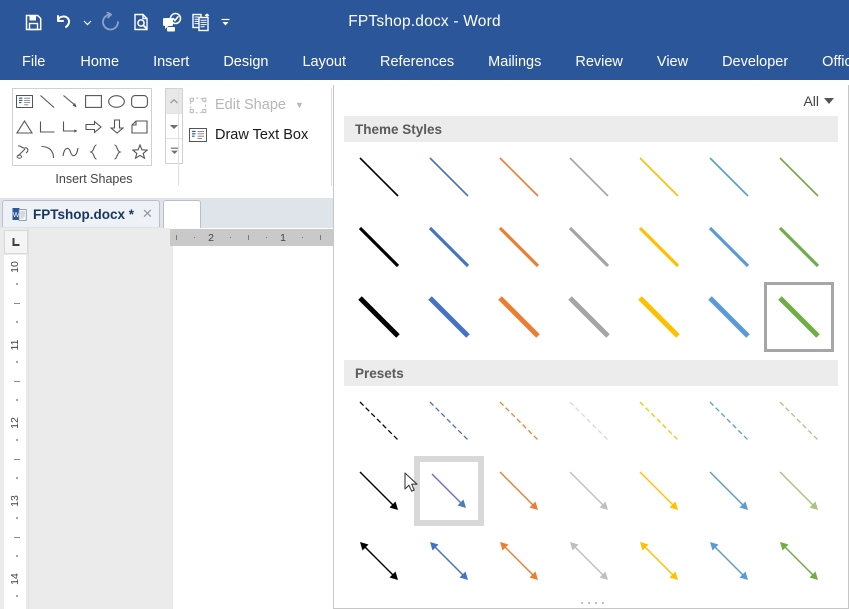 This screenshot has height=609, width=849. Describe the element at coordinates (514, 62) in the screenshot. I see `tab-mailings: Mailings` at that location.